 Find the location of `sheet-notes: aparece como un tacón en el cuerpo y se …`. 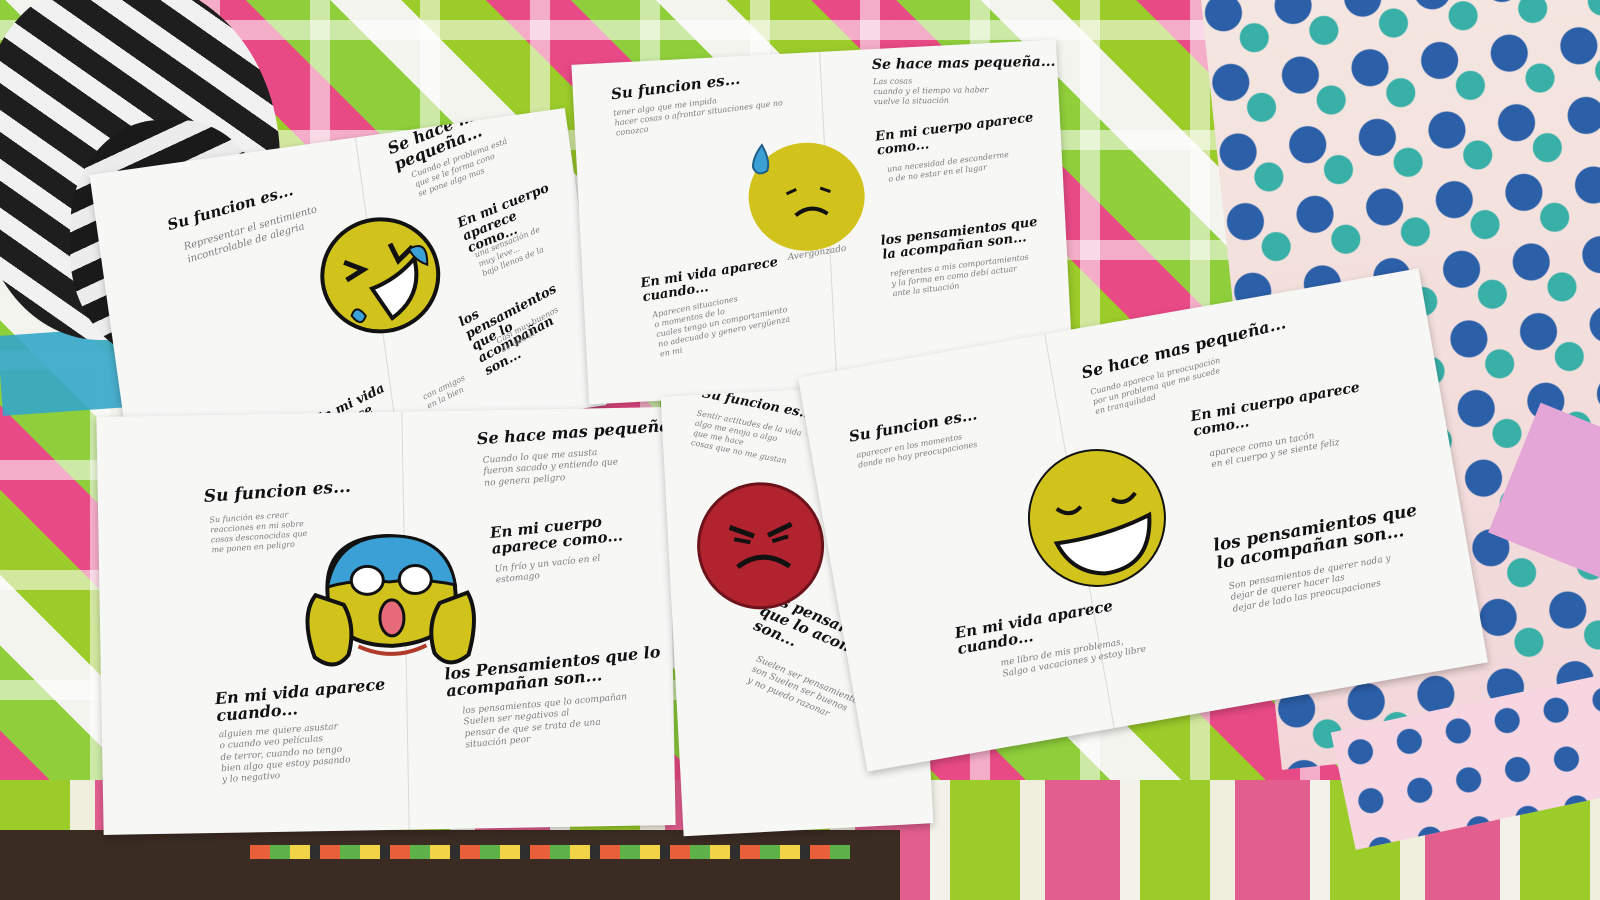

sheet-notes: aparece como un tacón en el cuerpo y se … is located at coordinates (1274, 451).